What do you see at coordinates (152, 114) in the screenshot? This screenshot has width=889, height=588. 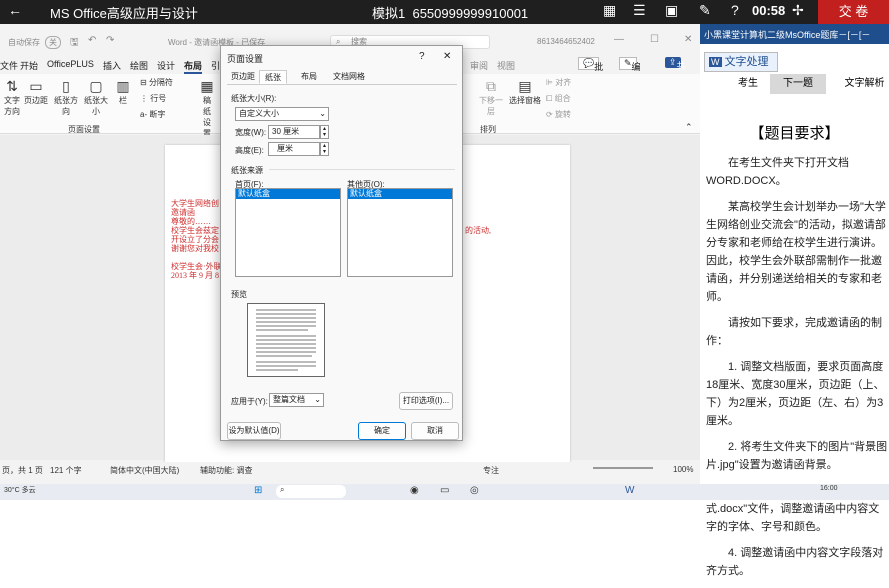 I see `hyphenation-button: a- 断字` at bounding box center [152, 114].